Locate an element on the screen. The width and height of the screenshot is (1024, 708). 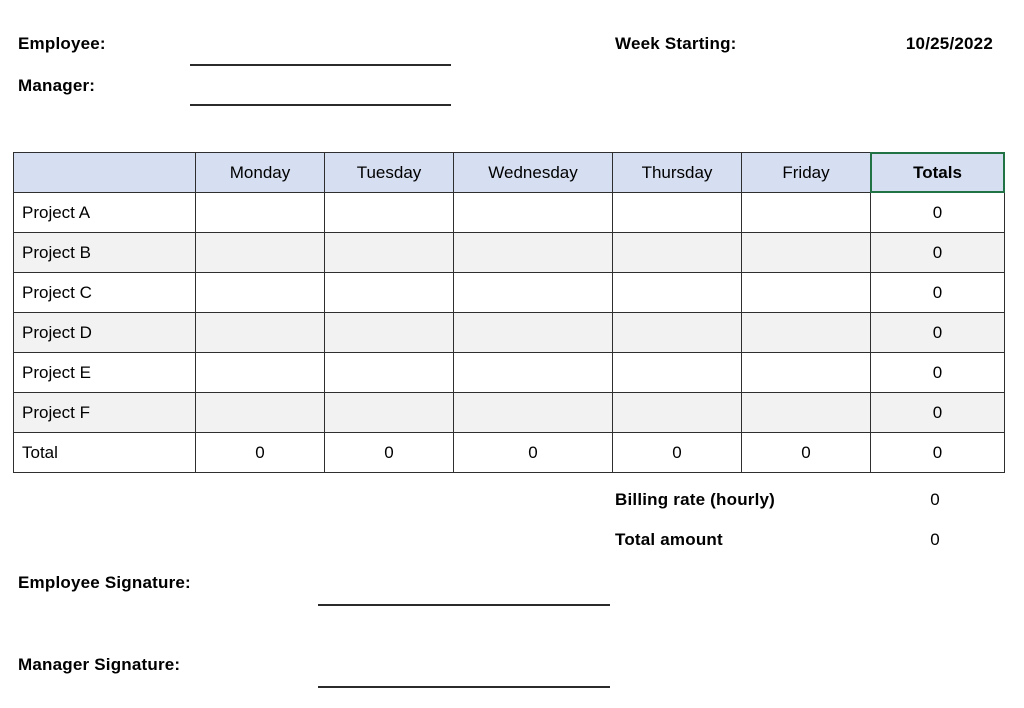
employee-signature-line is located at coordinates (464, 605).